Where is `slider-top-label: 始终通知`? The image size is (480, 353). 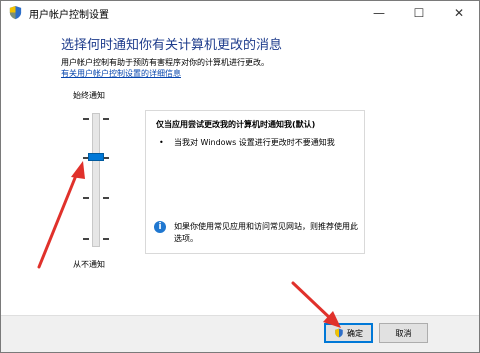
slider-top-label: 始终通知 is located at coordinates (89, 95).